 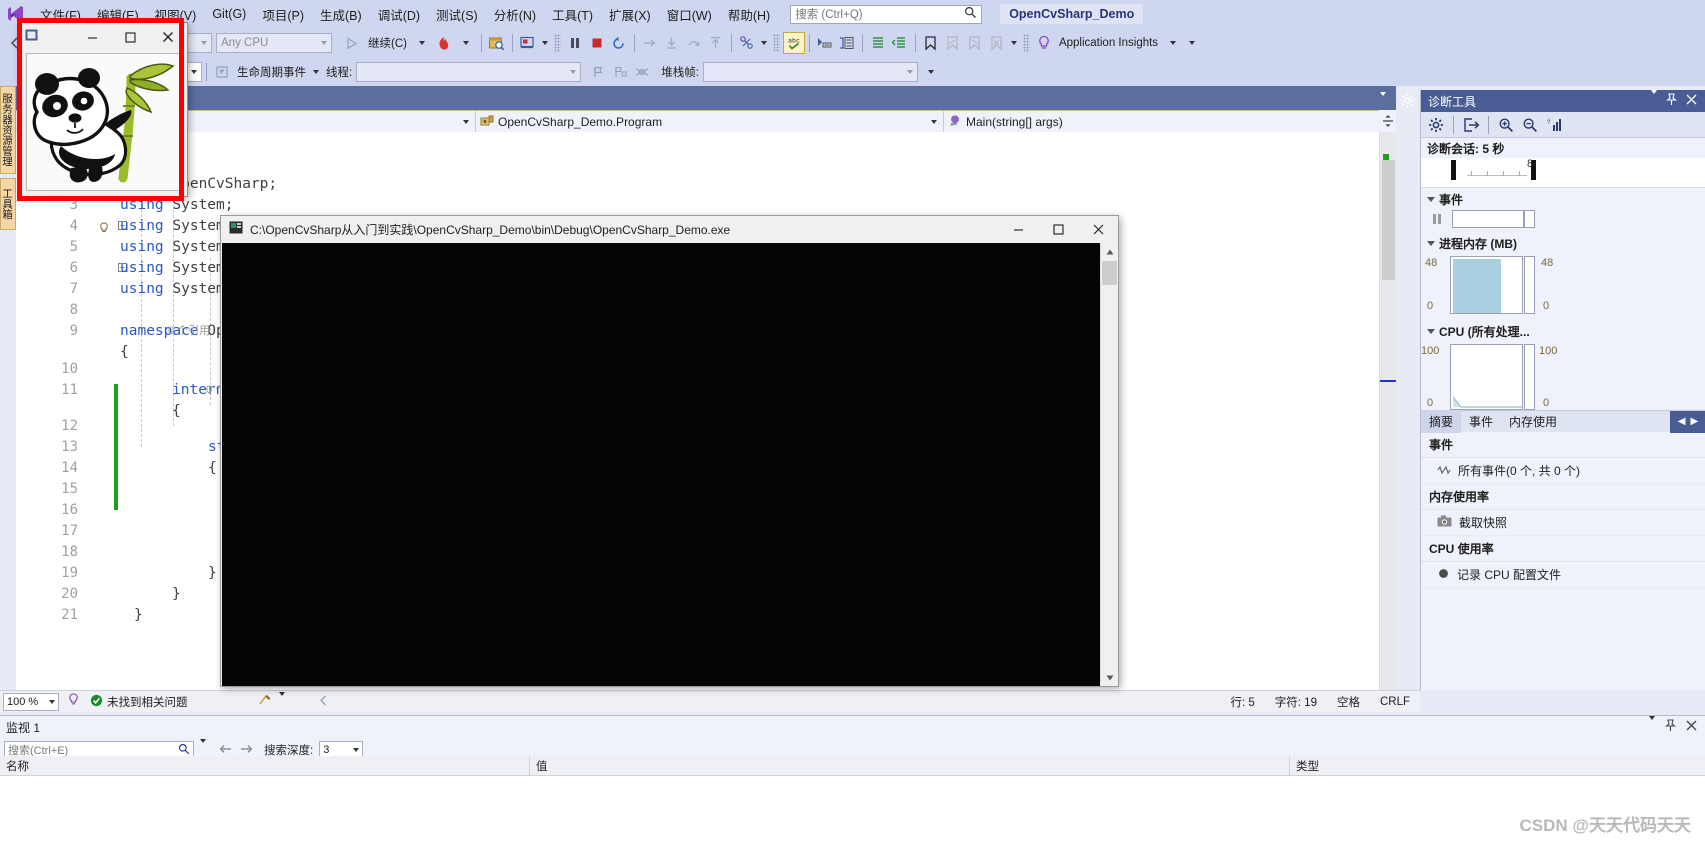 I want to click on diagnostics-memory-section-header: 进程内存 (MB), so click(x=1563, y=243).